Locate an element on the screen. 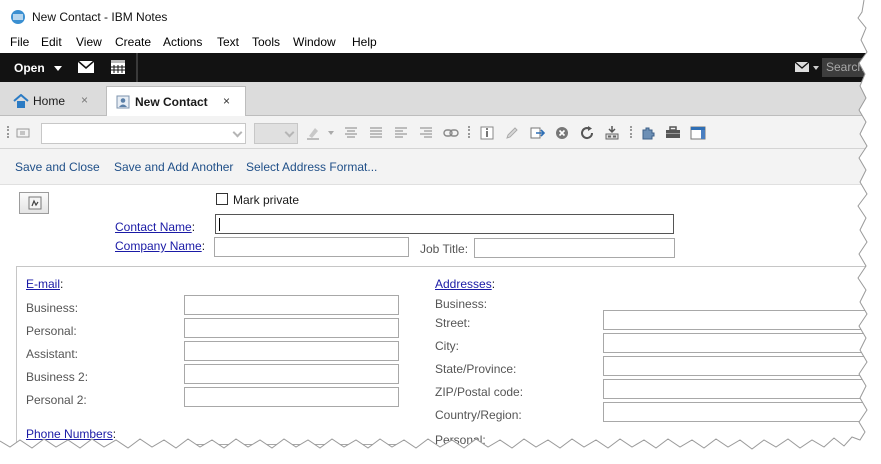 This screenshot has height=464, width=881. menu-tools: Tools is located at coordinates (266, 42).